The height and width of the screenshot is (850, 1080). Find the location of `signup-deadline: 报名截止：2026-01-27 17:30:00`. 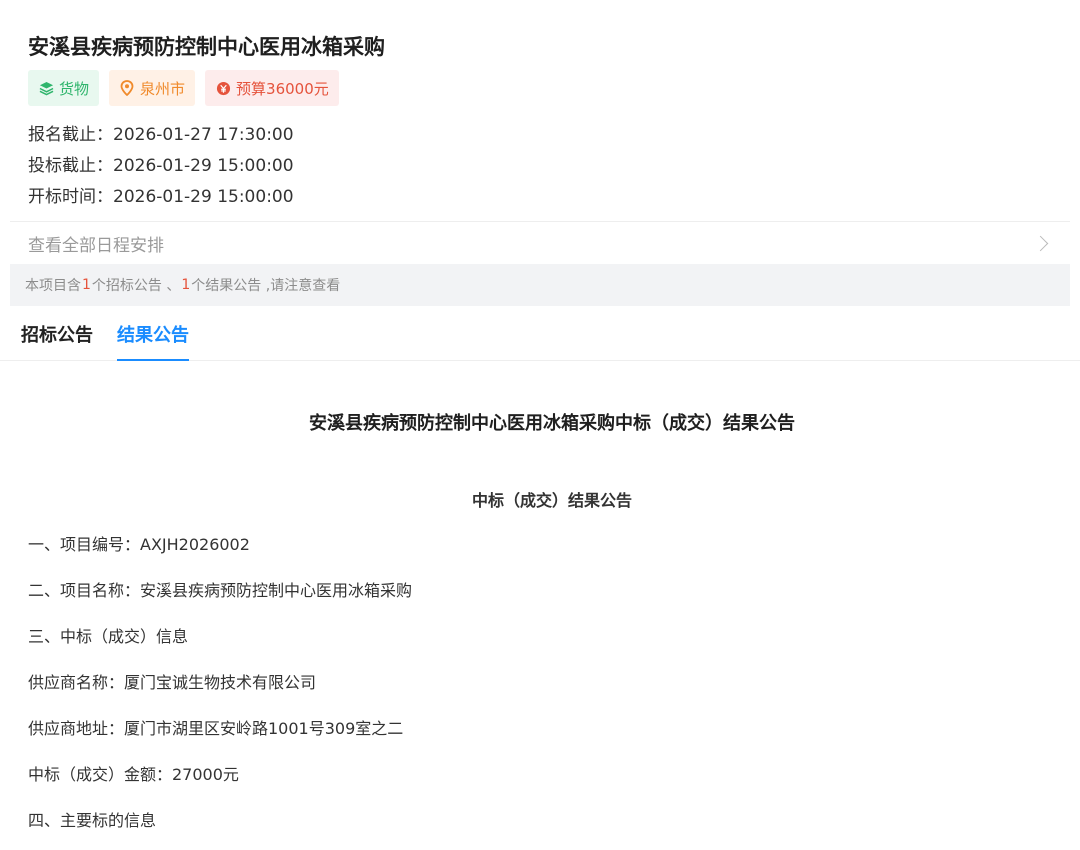

signup-deadline: 报名截止：2026-01-27 17:30:00 is located at coordinates (540, 135).